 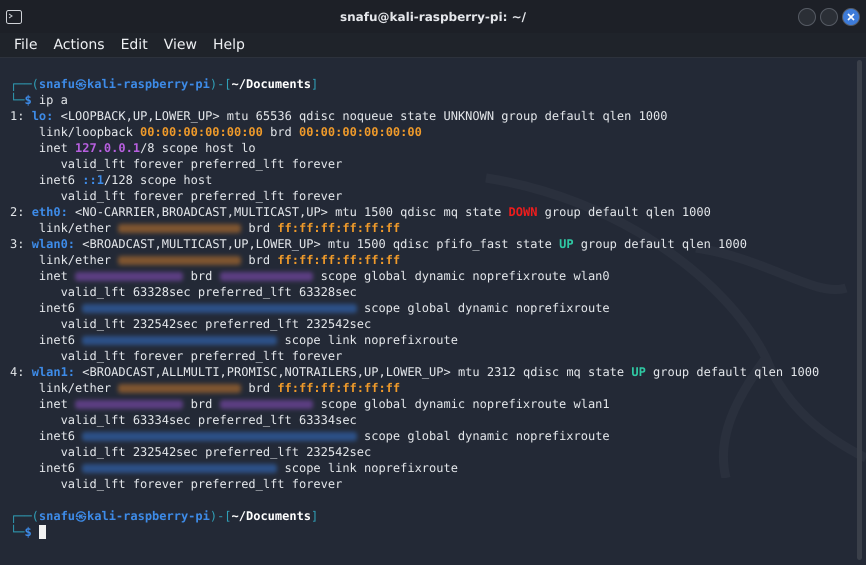 What do you see at coordinates (26, 45) in the screenshot?
I see `menu-item: File` at bounding box center [26, 45].